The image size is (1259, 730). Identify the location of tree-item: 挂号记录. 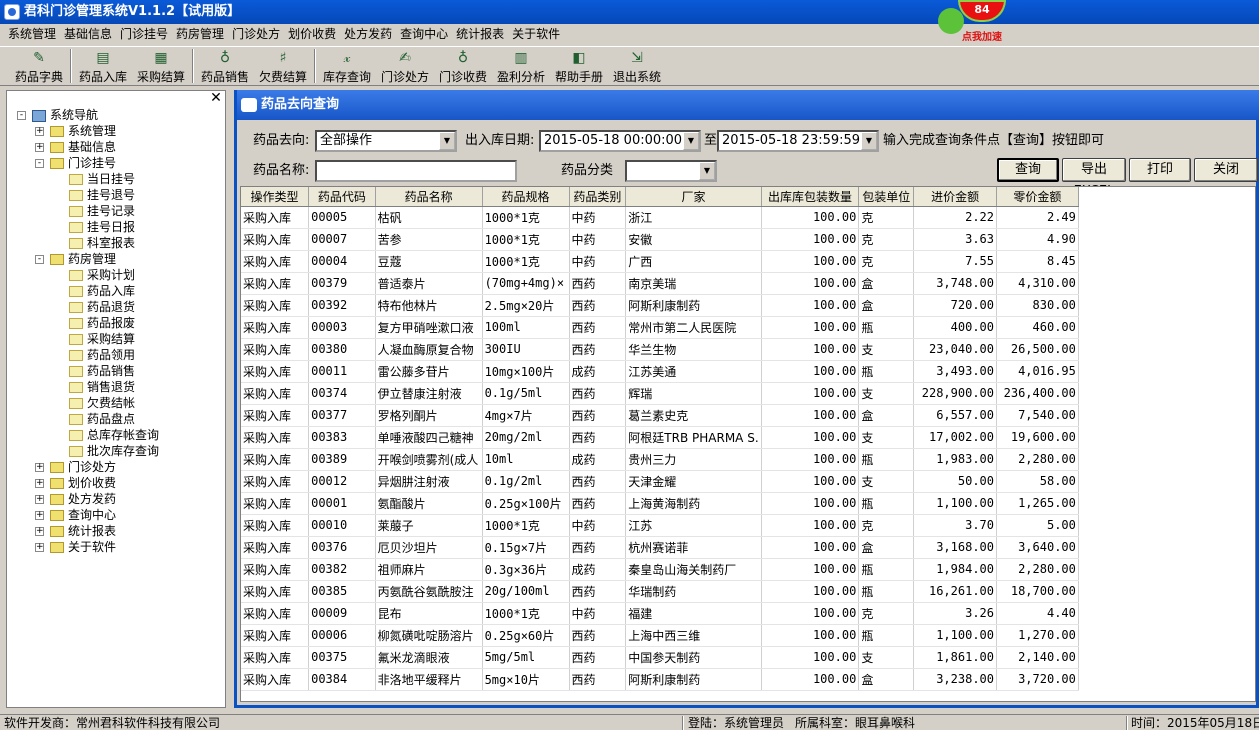
(118, 211).